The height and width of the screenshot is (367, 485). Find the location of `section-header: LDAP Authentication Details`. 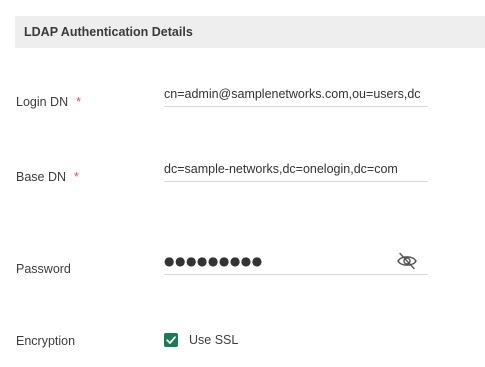

section-header: LDAP Authentication Details is located at coordinates (250, 32).